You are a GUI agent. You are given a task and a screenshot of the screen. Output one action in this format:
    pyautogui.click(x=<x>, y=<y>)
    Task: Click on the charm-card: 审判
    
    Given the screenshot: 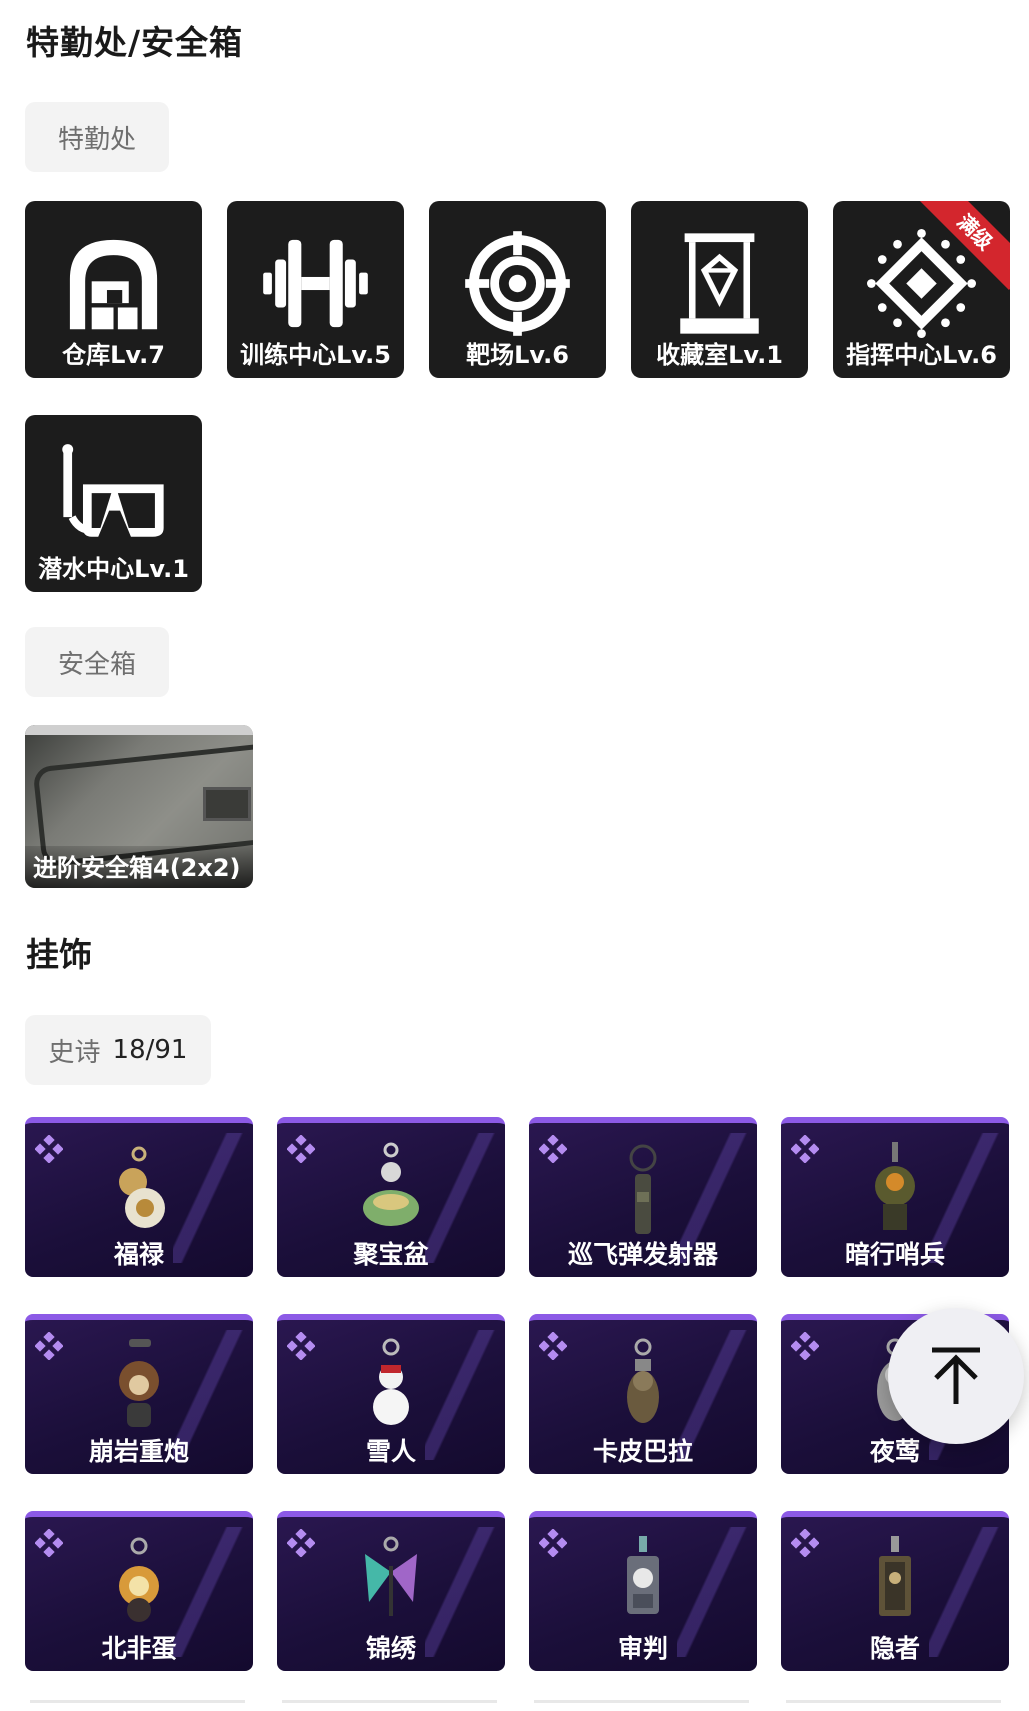 What is the action you would take?
    pyautogui.click(x=643, y=1591)
    